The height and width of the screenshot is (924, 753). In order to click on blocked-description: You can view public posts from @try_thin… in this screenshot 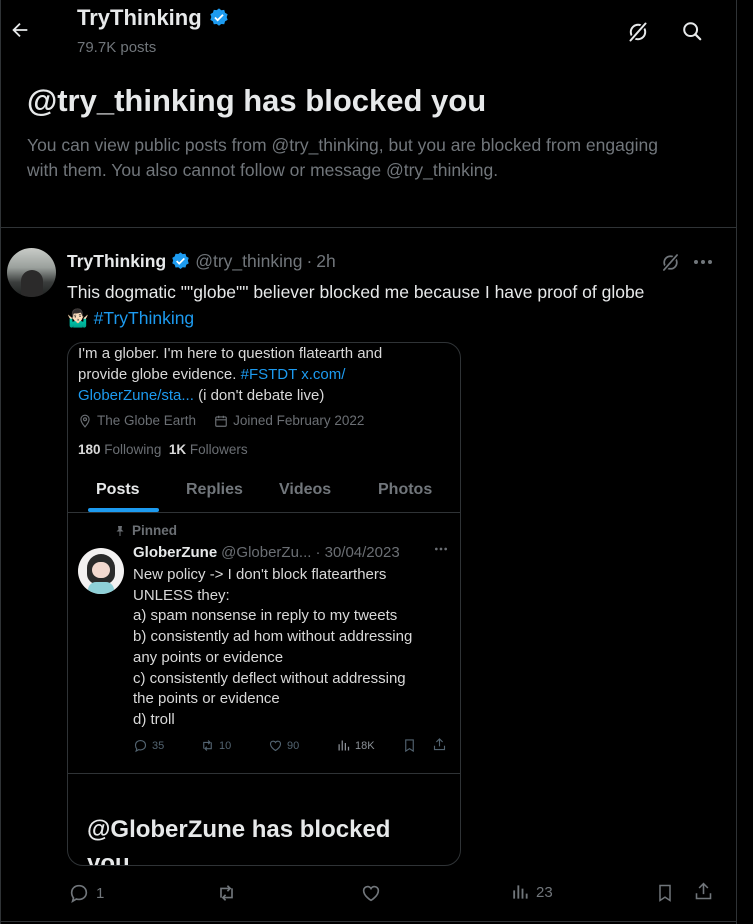, I will do `click(342, 157)`.